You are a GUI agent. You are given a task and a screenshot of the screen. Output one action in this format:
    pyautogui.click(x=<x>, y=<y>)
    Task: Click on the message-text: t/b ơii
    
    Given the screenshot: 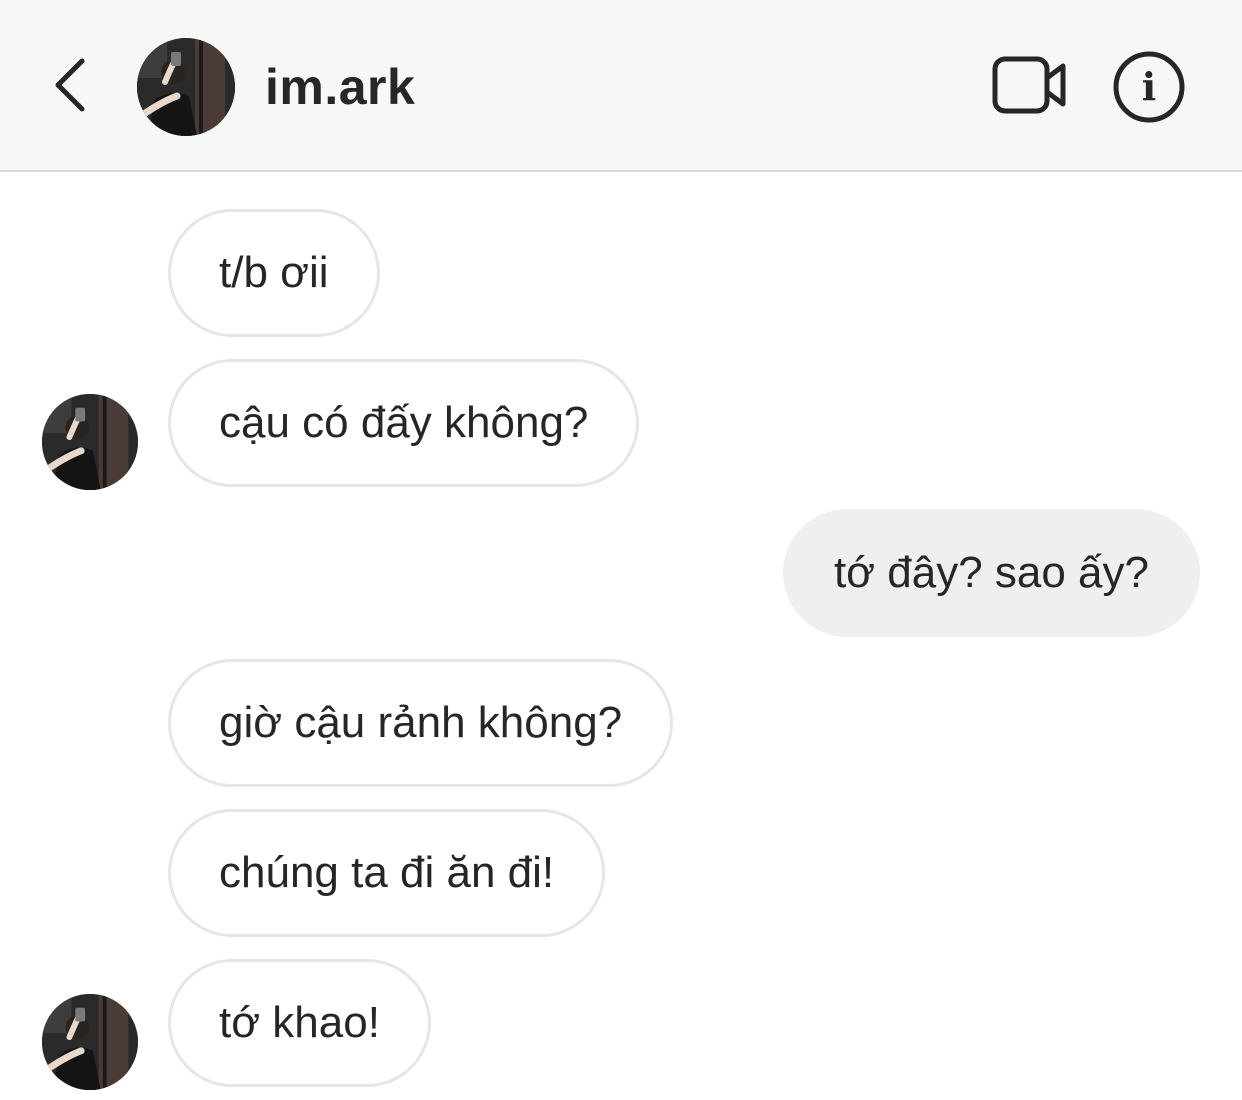 What is the action you would take?
    pyautogui.click(x=274, y=272)
    